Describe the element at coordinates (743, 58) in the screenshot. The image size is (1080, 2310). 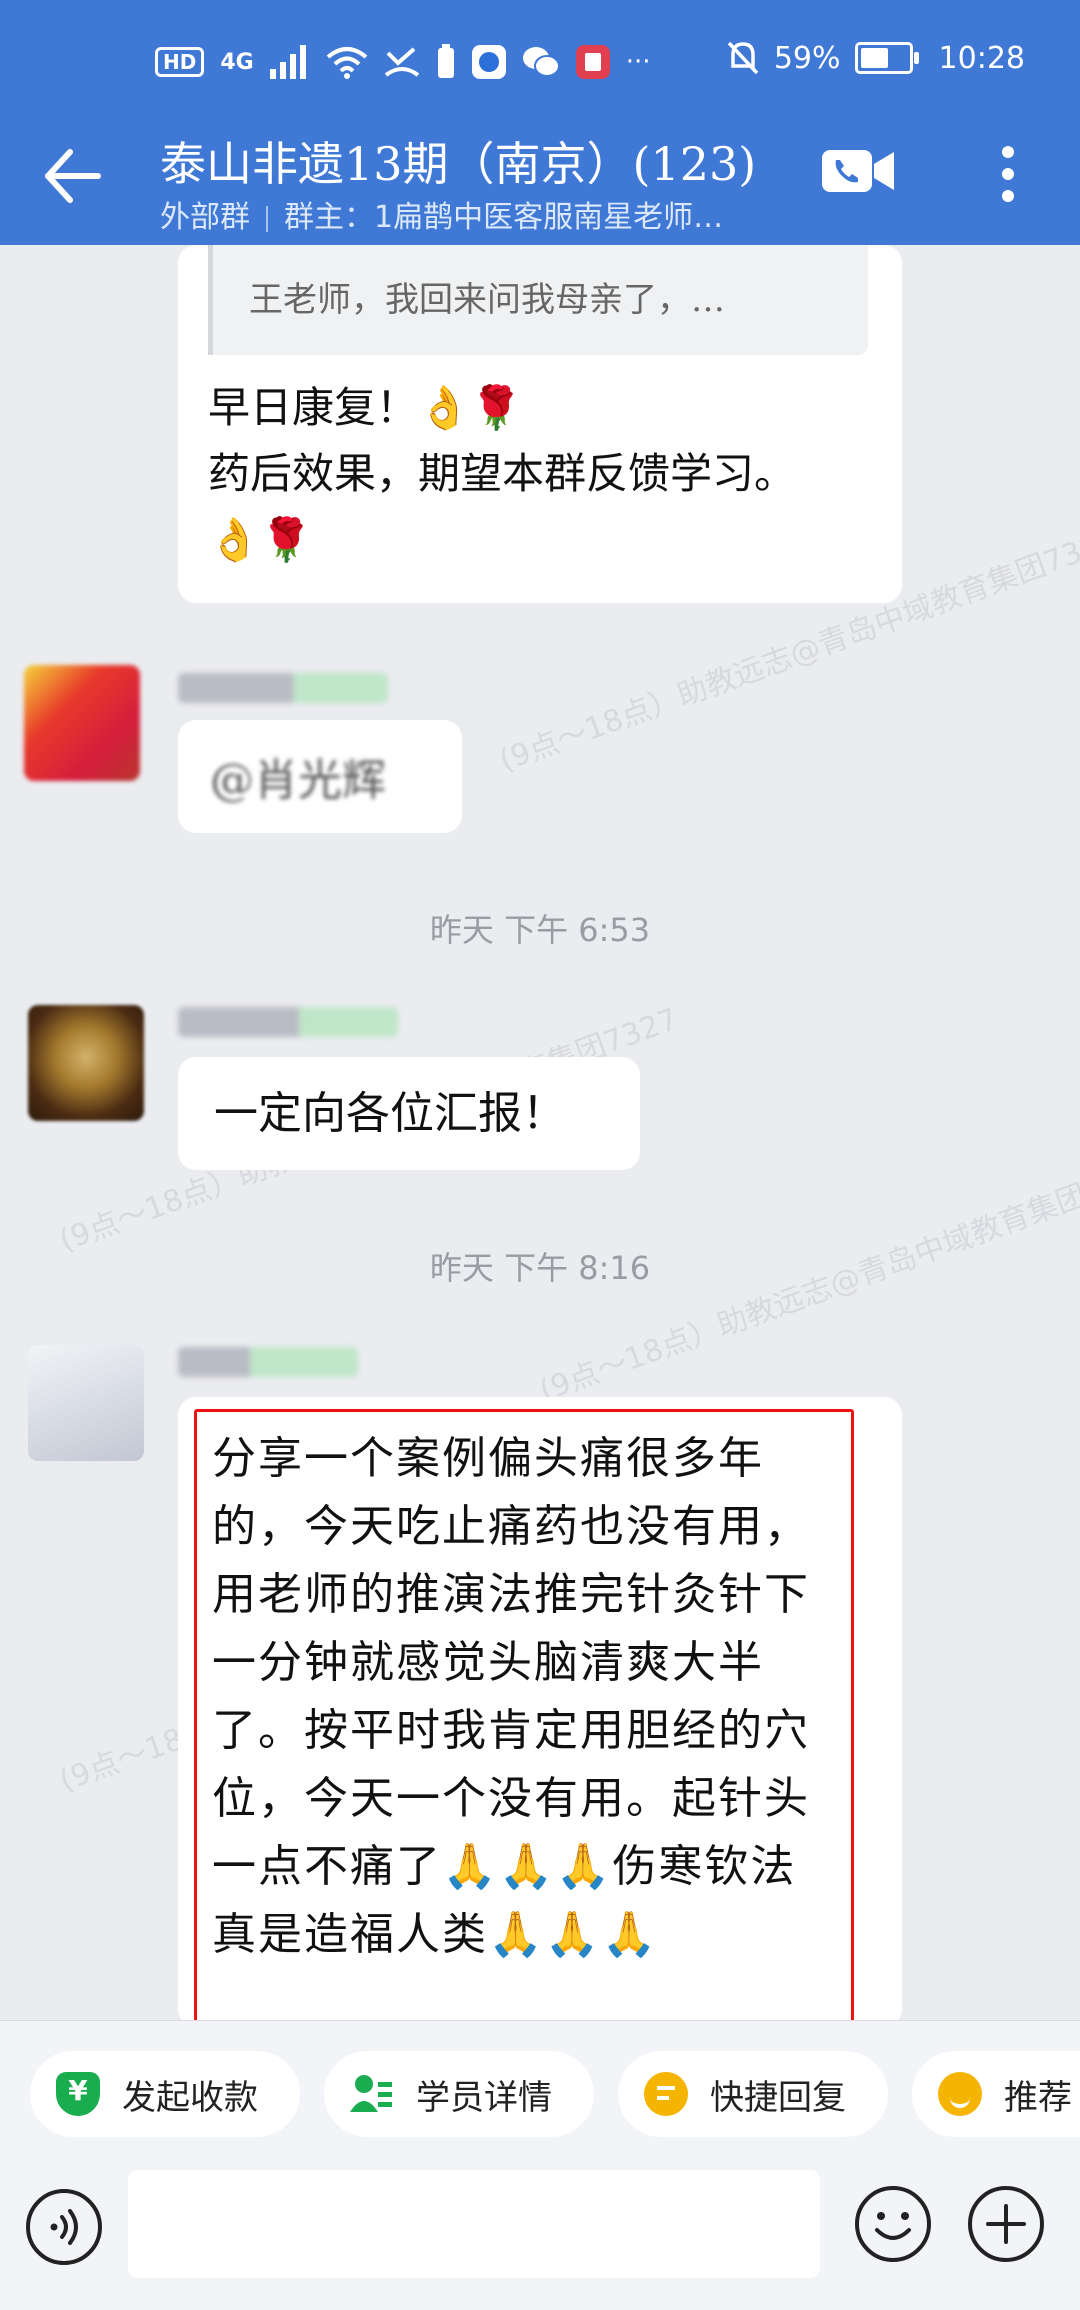
I see `mute-icon` at that location.